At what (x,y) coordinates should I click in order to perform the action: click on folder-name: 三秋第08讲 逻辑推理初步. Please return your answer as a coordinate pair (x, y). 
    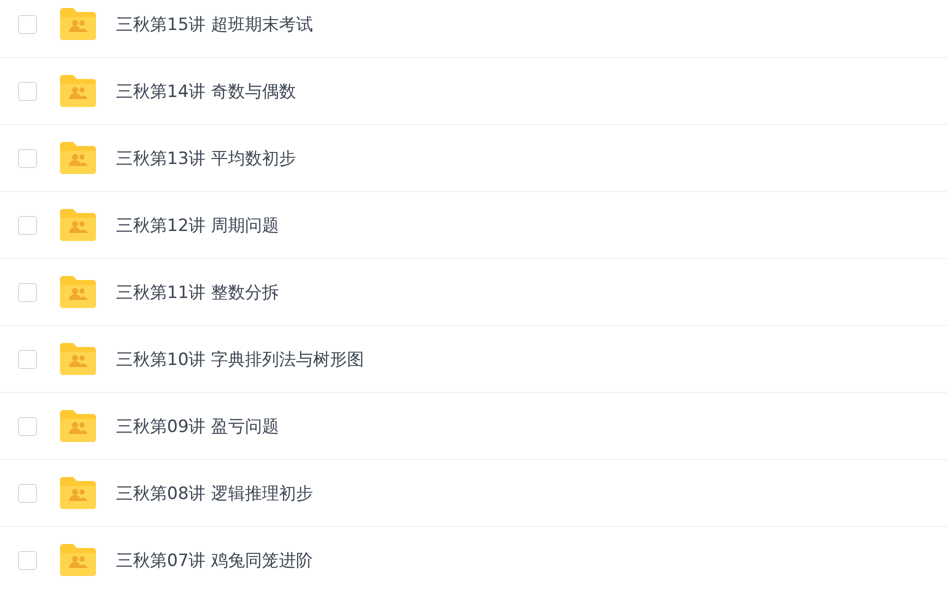
    Looking at the image, I should click on (215, 493).